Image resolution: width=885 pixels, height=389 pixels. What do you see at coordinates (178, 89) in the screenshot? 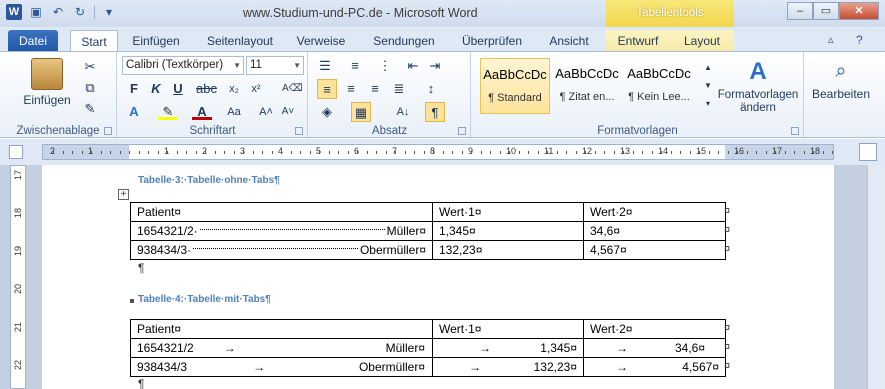
I see `underline-icon: U` at bounding box center [178, 89].